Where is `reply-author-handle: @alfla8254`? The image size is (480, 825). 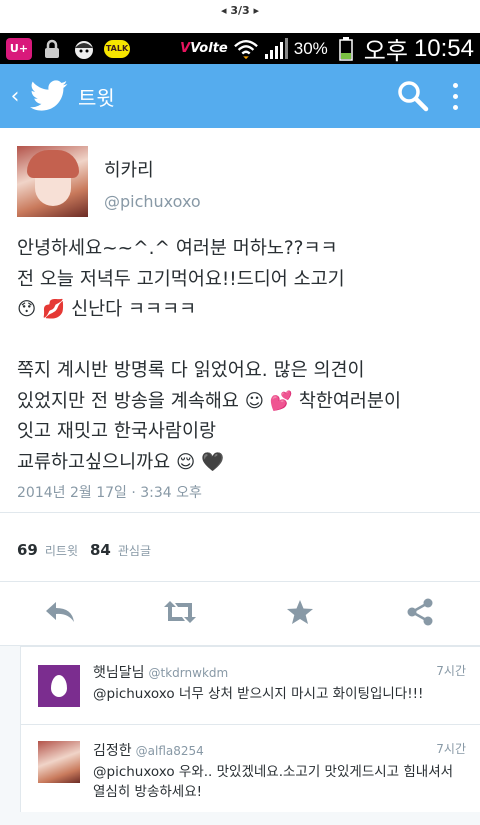
reply-author-handle: @alfla8254 is located at coordinates (170, 751).